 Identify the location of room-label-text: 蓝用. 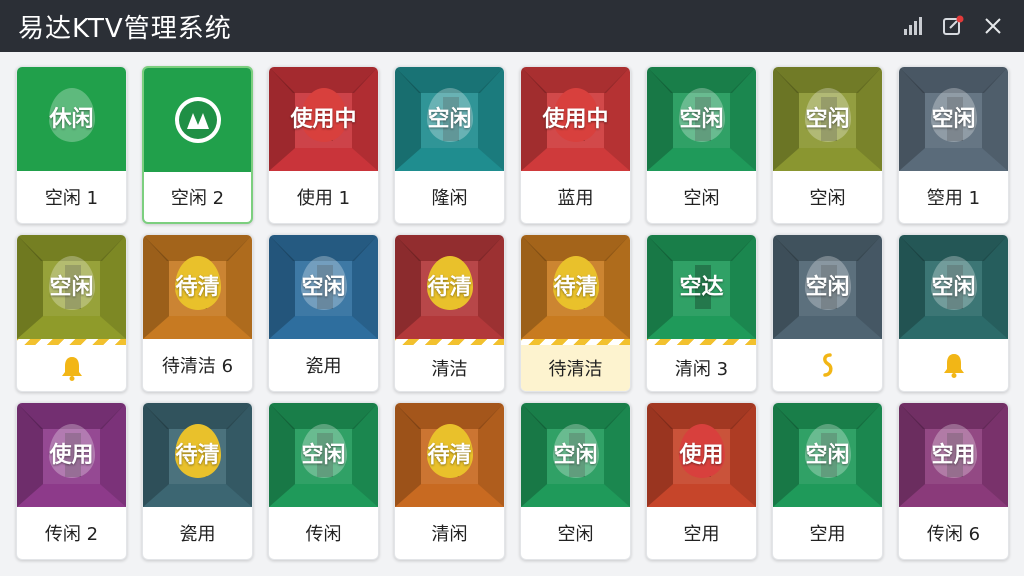
(575, 198).